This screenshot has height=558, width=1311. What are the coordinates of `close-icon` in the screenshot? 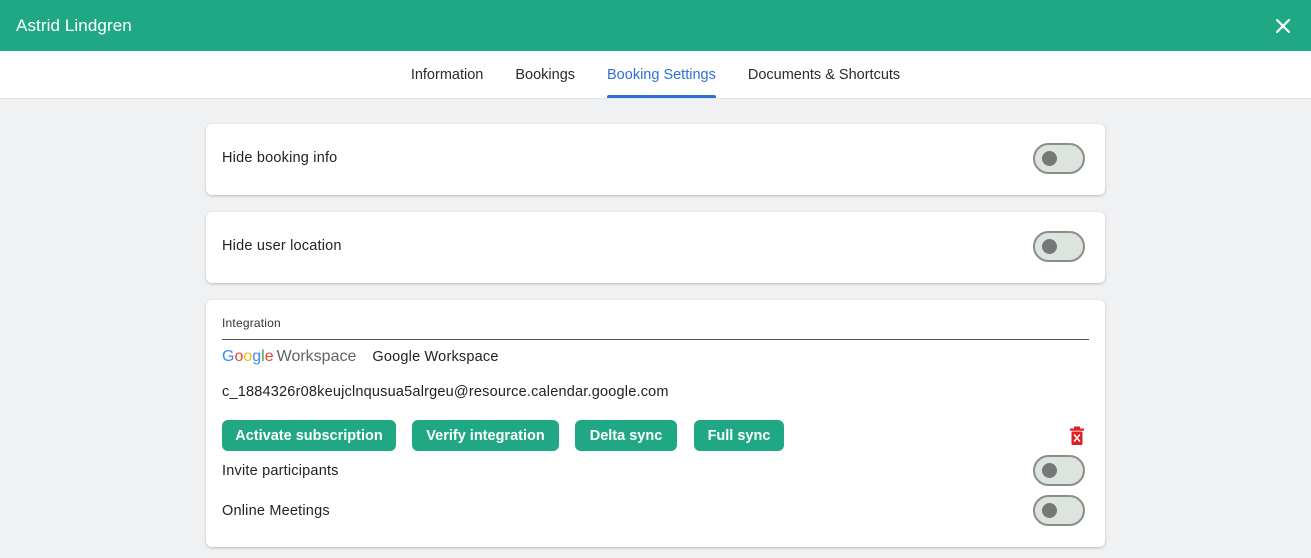 It's located at (1283, 26).